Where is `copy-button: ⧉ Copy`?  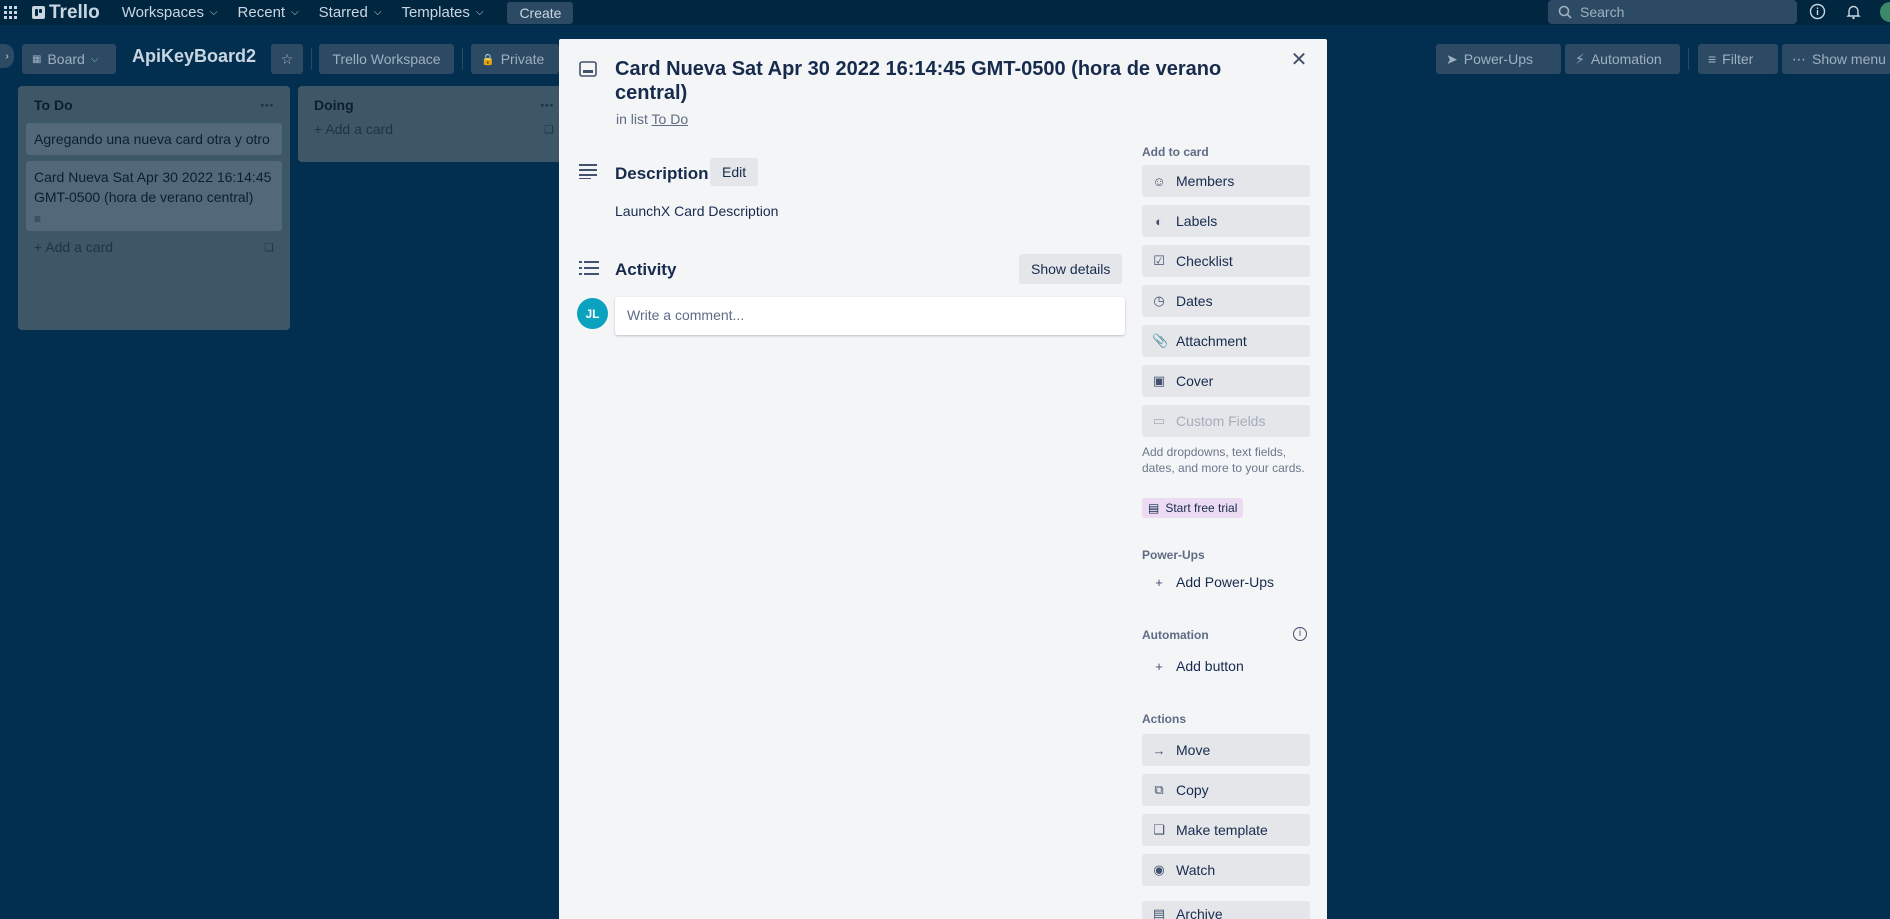
copy-button: ⧉ Copy is located at coordinates (1226, 790).